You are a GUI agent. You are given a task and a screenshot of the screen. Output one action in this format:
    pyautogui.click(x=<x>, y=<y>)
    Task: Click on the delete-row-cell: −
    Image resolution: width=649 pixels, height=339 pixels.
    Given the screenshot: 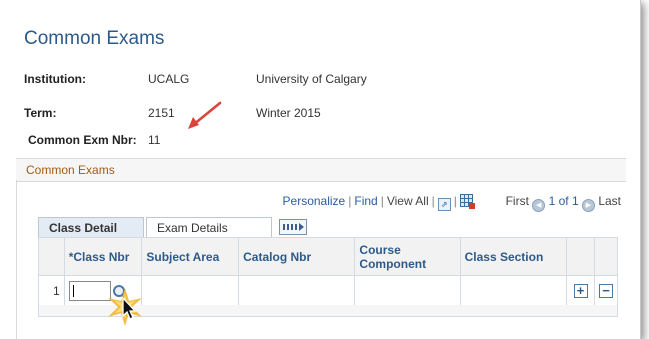 What is the action you would take?
    pyautogui.click(x=606, y=290)
    